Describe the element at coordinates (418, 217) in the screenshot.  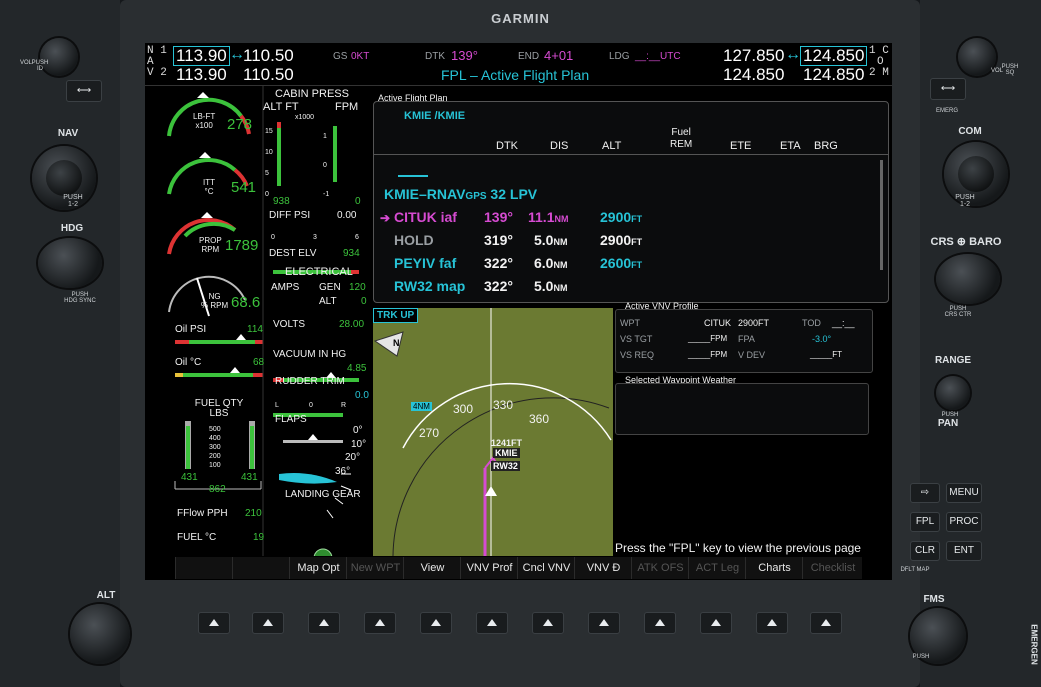
I see `fpl-row-active: ➔ CITUK iaf` at that location.